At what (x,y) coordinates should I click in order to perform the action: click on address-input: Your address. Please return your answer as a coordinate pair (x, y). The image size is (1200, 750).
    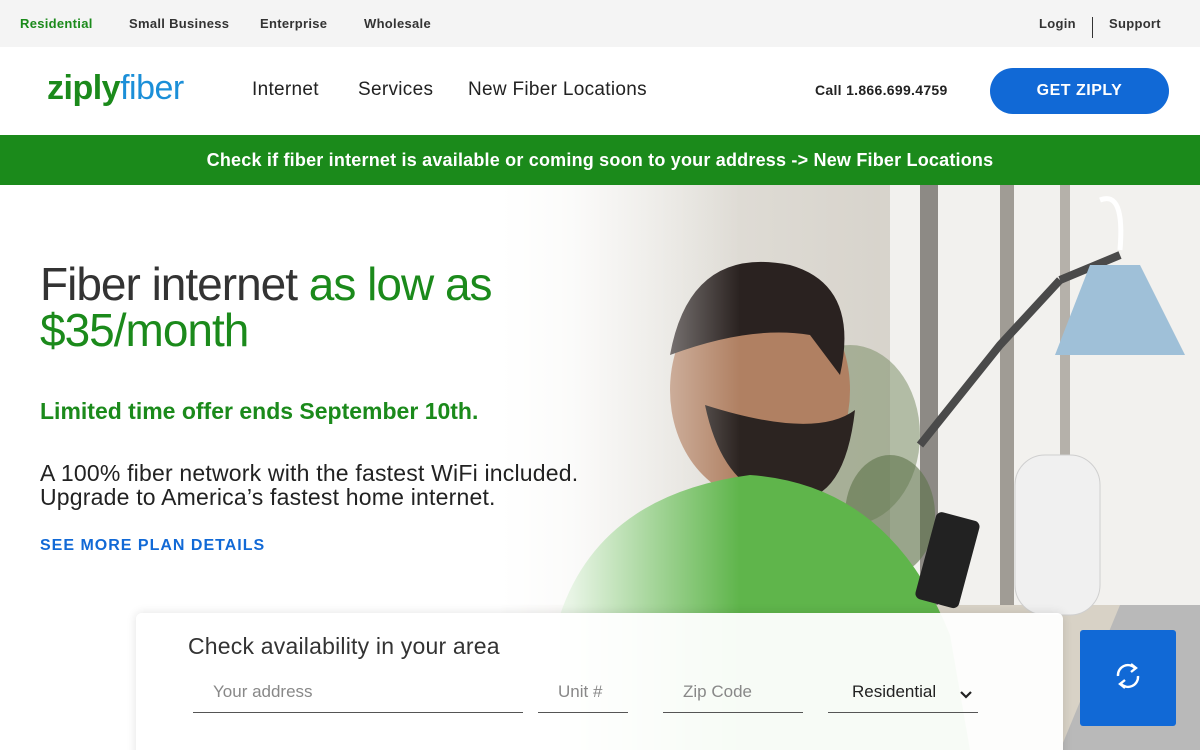
    Looking at the image, I should click on (358, 693).